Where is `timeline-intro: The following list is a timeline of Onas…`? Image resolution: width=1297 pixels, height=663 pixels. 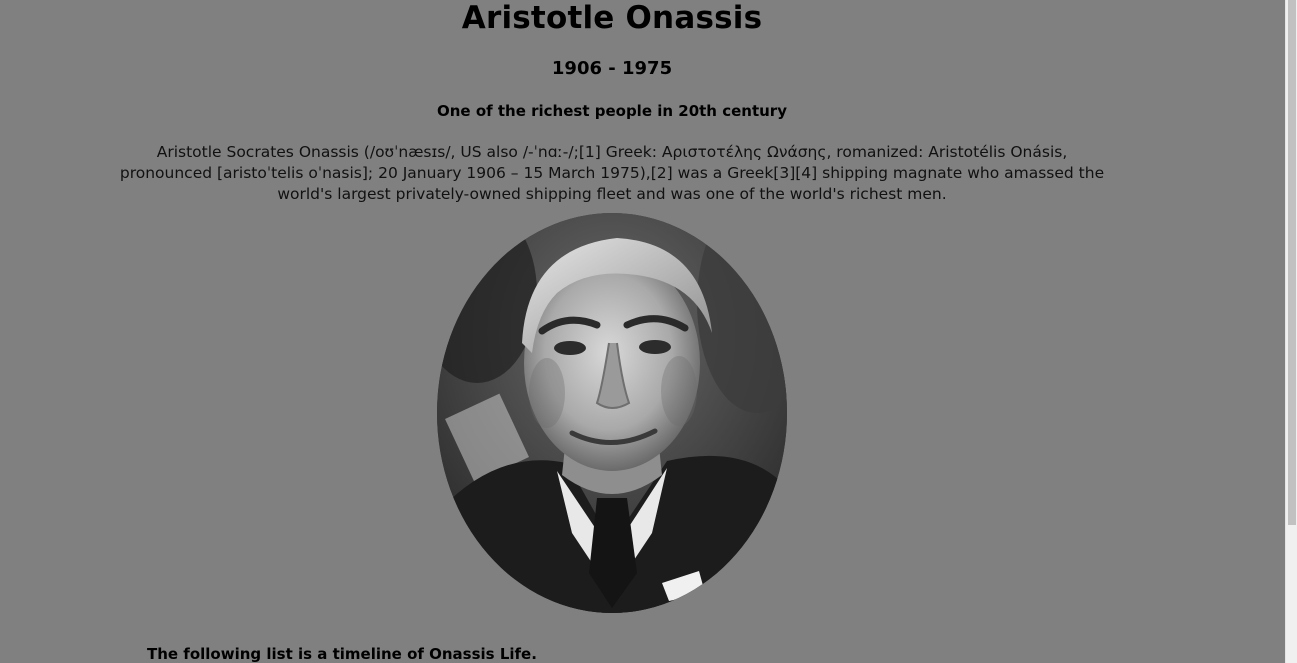 timeline-intro: The following list is a timeline of Onas… is located at coordinates (342, 654).